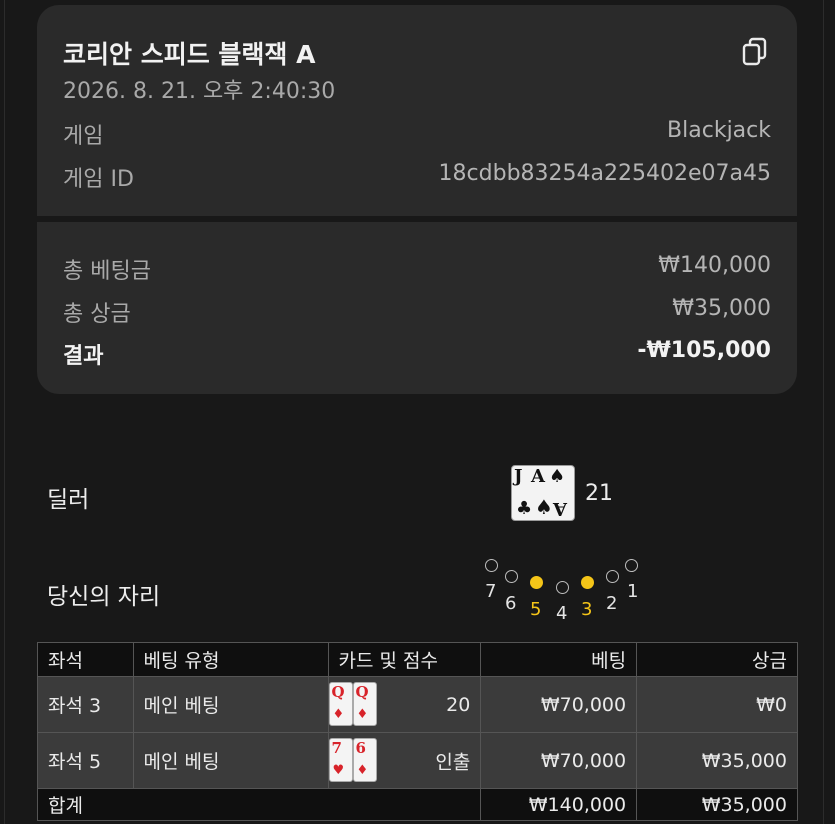 This screenshot has width=835, height=824. What do you see at coordinates (417, 269) in the screenshot?
I see `total-bet-row: 총 베팅금 ₩140,000` at bounding box center [417, 269].